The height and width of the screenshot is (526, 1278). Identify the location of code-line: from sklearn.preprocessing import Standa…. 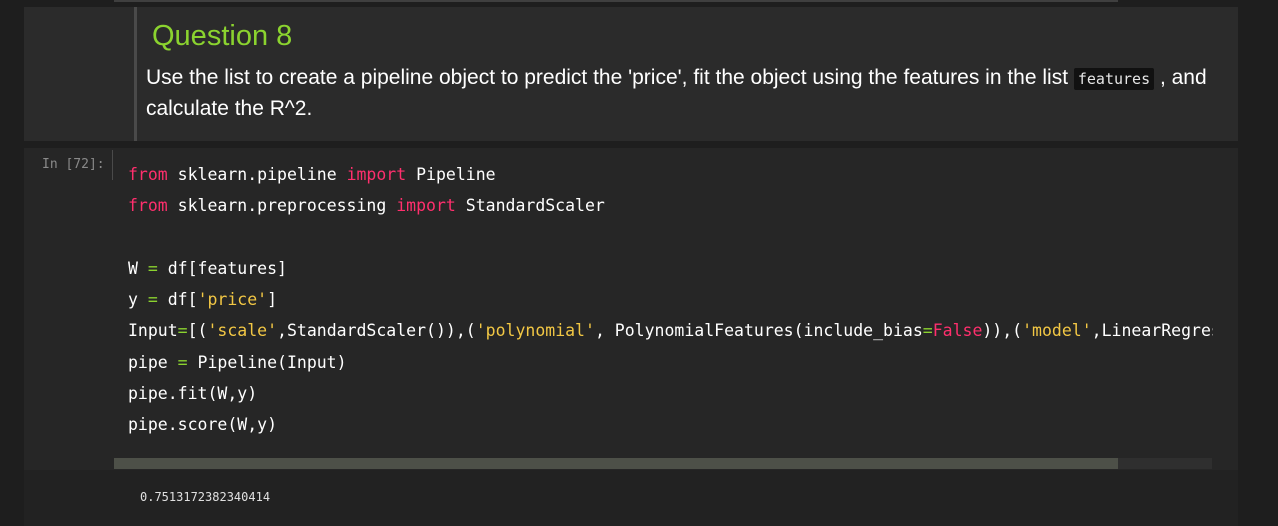
(670, 205).